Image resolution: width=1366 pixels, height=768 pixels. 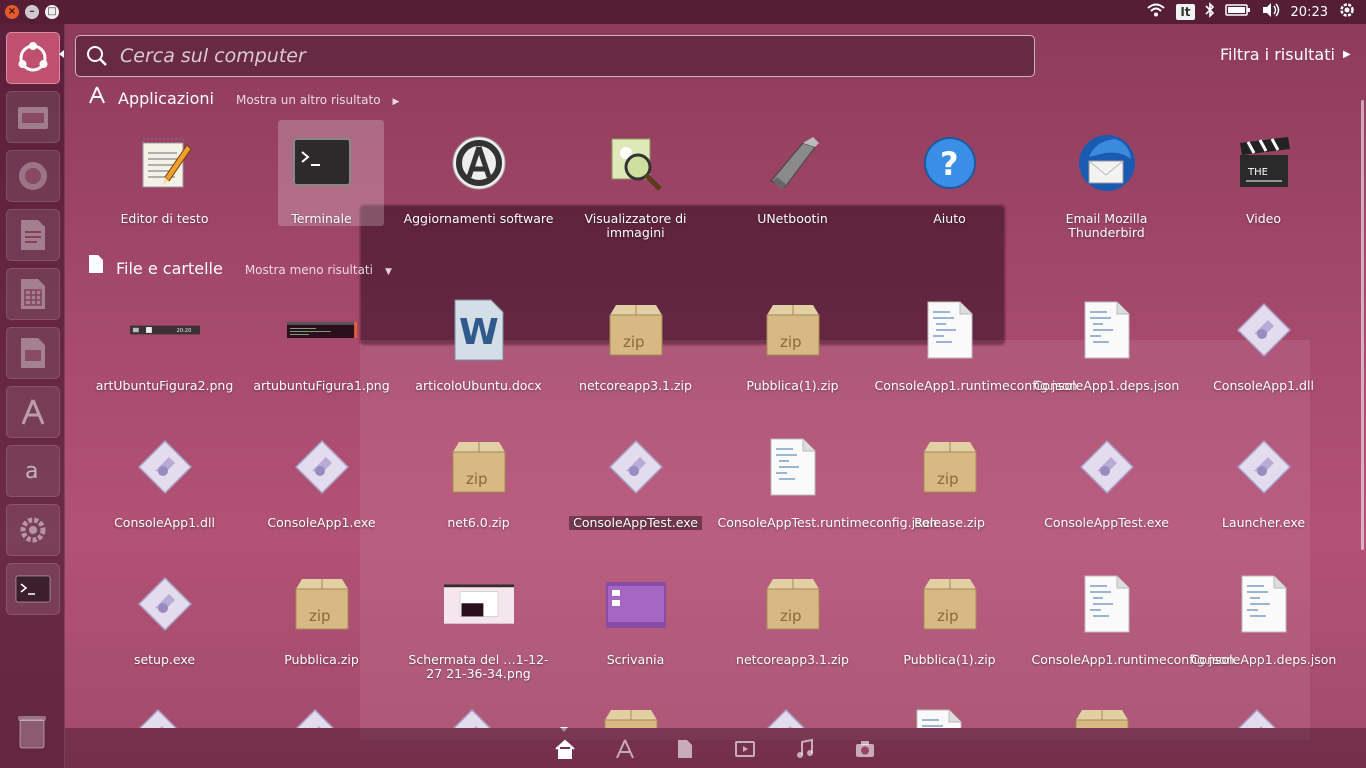 I want to click on filter-results-button: Filtra i risultati ▶, so click(x=1285, y=54).